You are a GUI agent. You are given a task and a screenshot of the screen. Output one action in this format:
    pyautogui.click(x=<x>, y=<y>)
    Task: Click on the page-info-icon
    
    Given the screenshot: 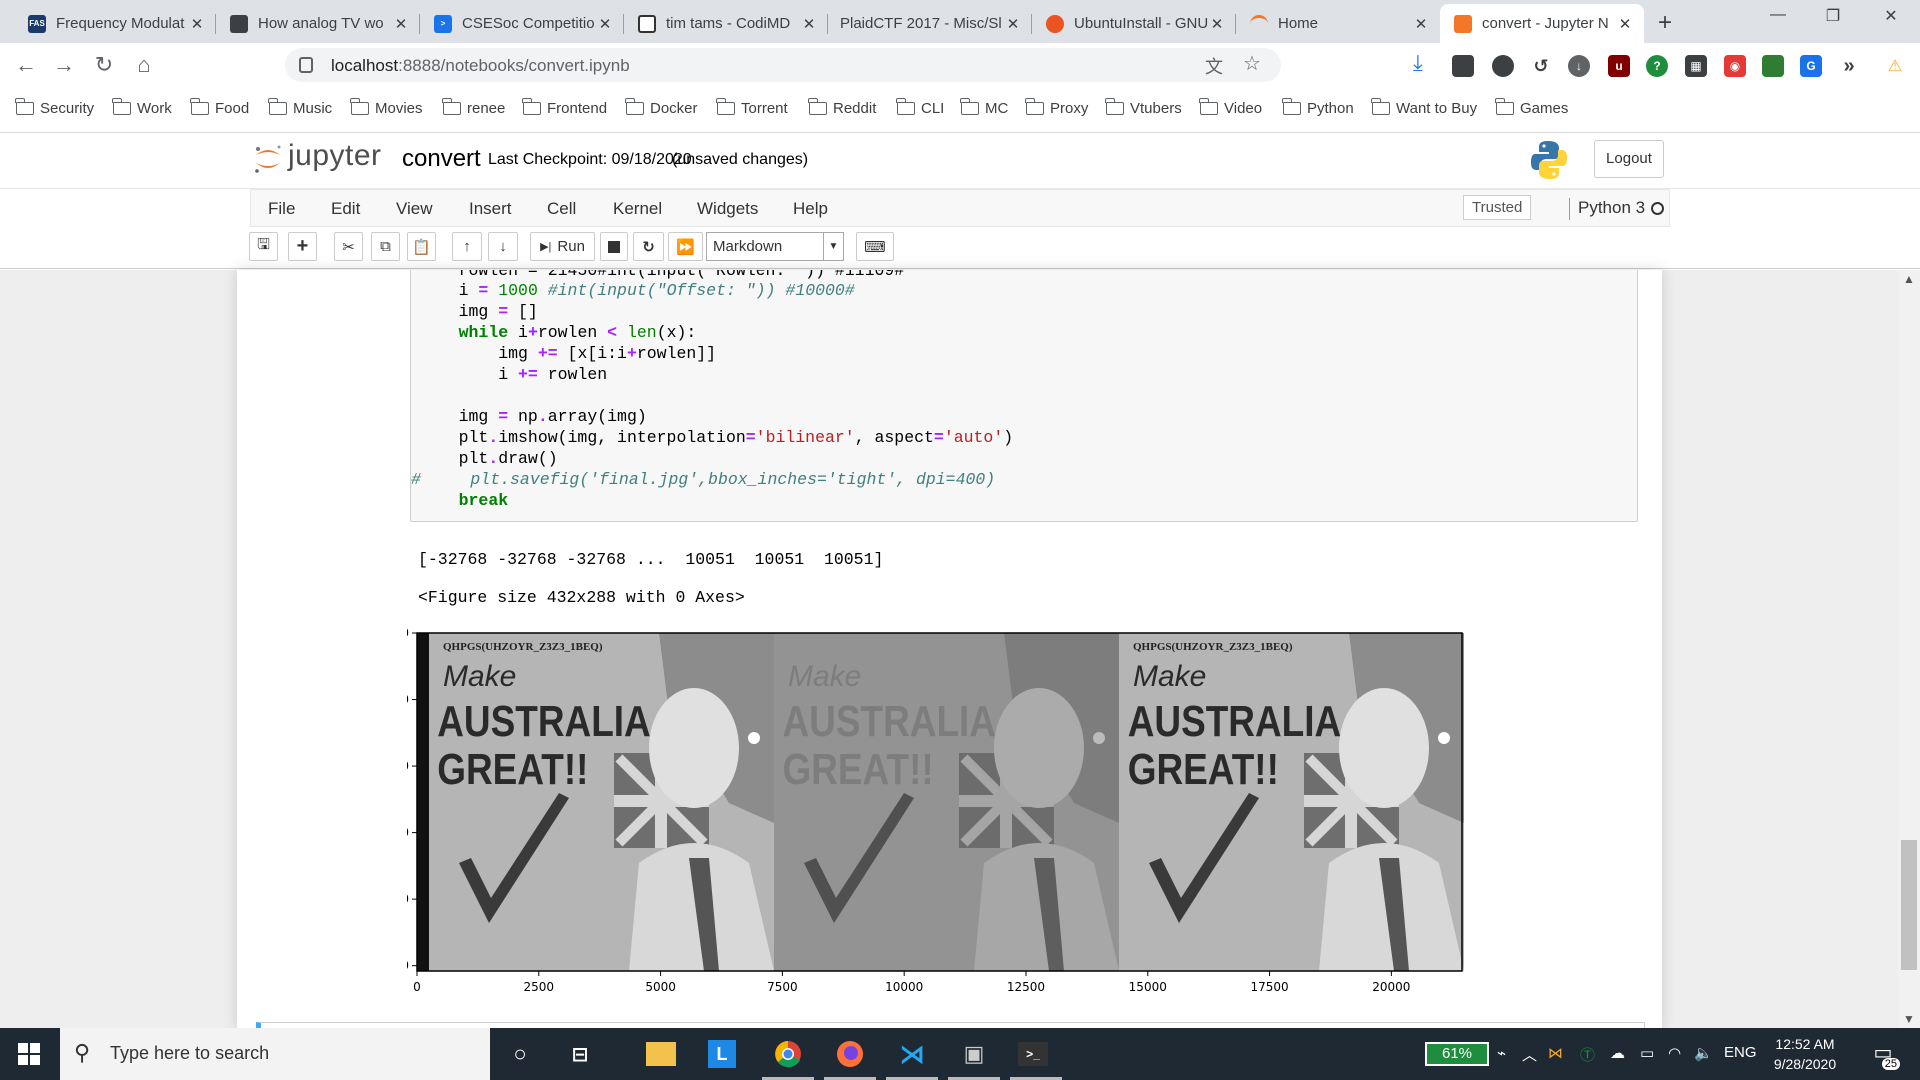 What is the action you would take?
    pyautogui.click(x=306, y=65)
    